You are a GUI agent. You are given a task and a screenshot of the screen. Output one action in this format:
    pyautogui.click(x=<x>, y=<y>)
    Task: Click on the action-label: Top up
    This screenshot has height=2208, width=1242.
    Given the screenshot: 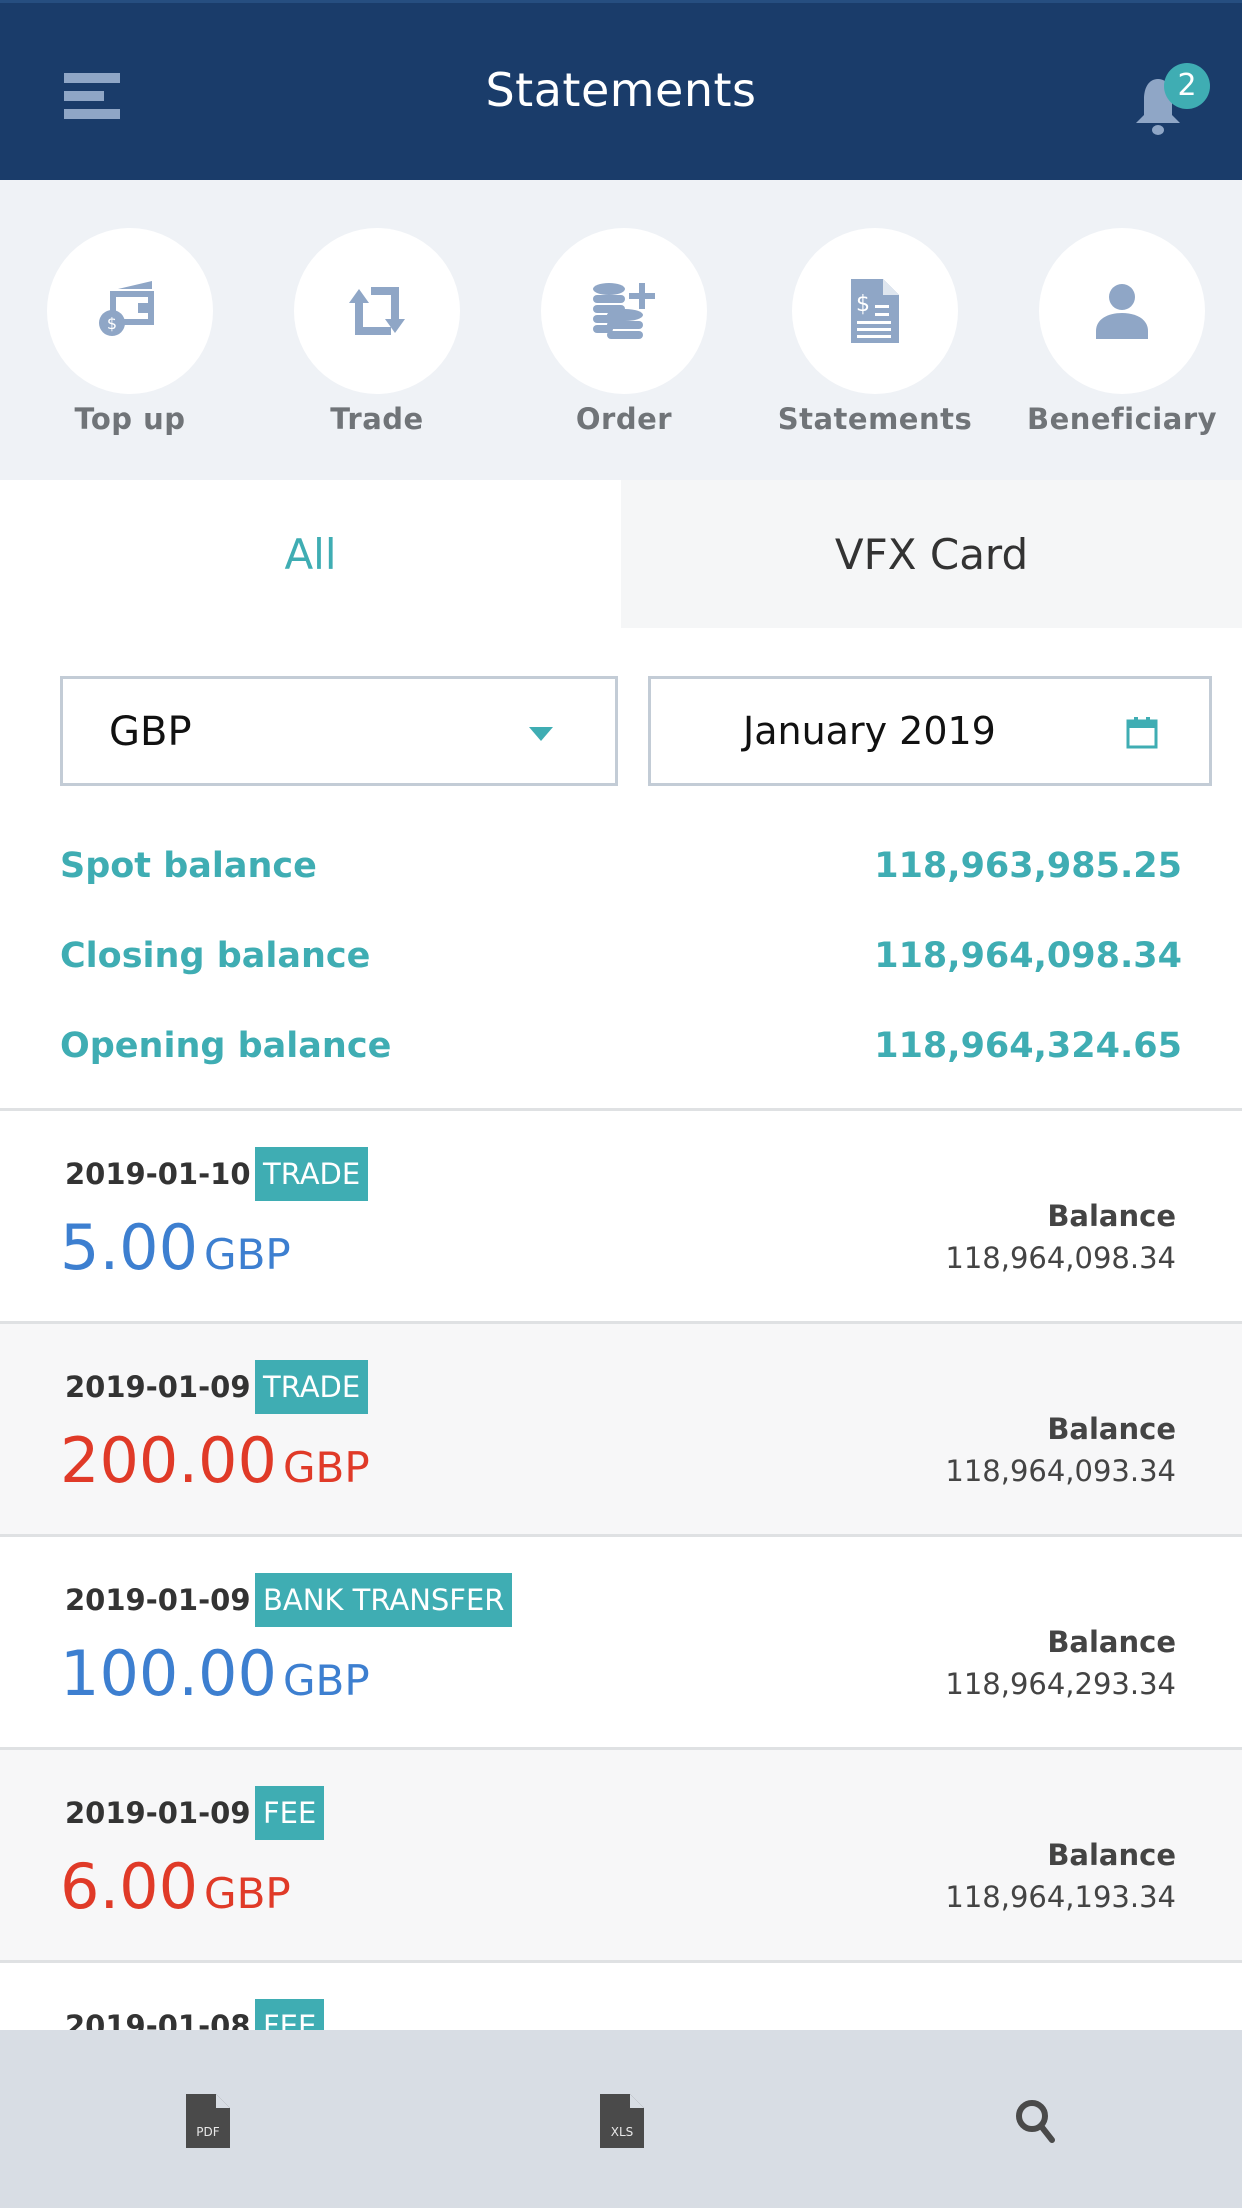 What is the action you would take?
    pyautogui.click(x=130, y=419)
    